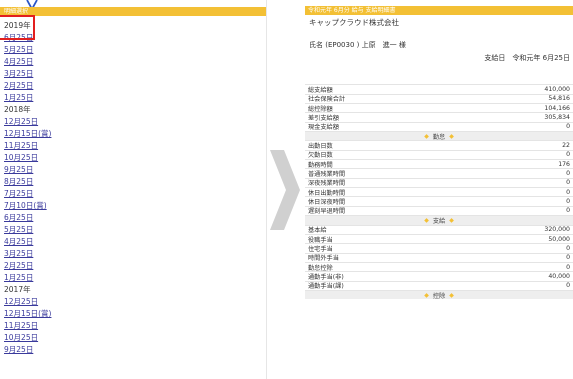 The height and width of the screenshot is (379, 573). What do you see at coordinates (557, 230) in the screenshot?
I see `row-value: 320,000` at bounding box center [557, 230].